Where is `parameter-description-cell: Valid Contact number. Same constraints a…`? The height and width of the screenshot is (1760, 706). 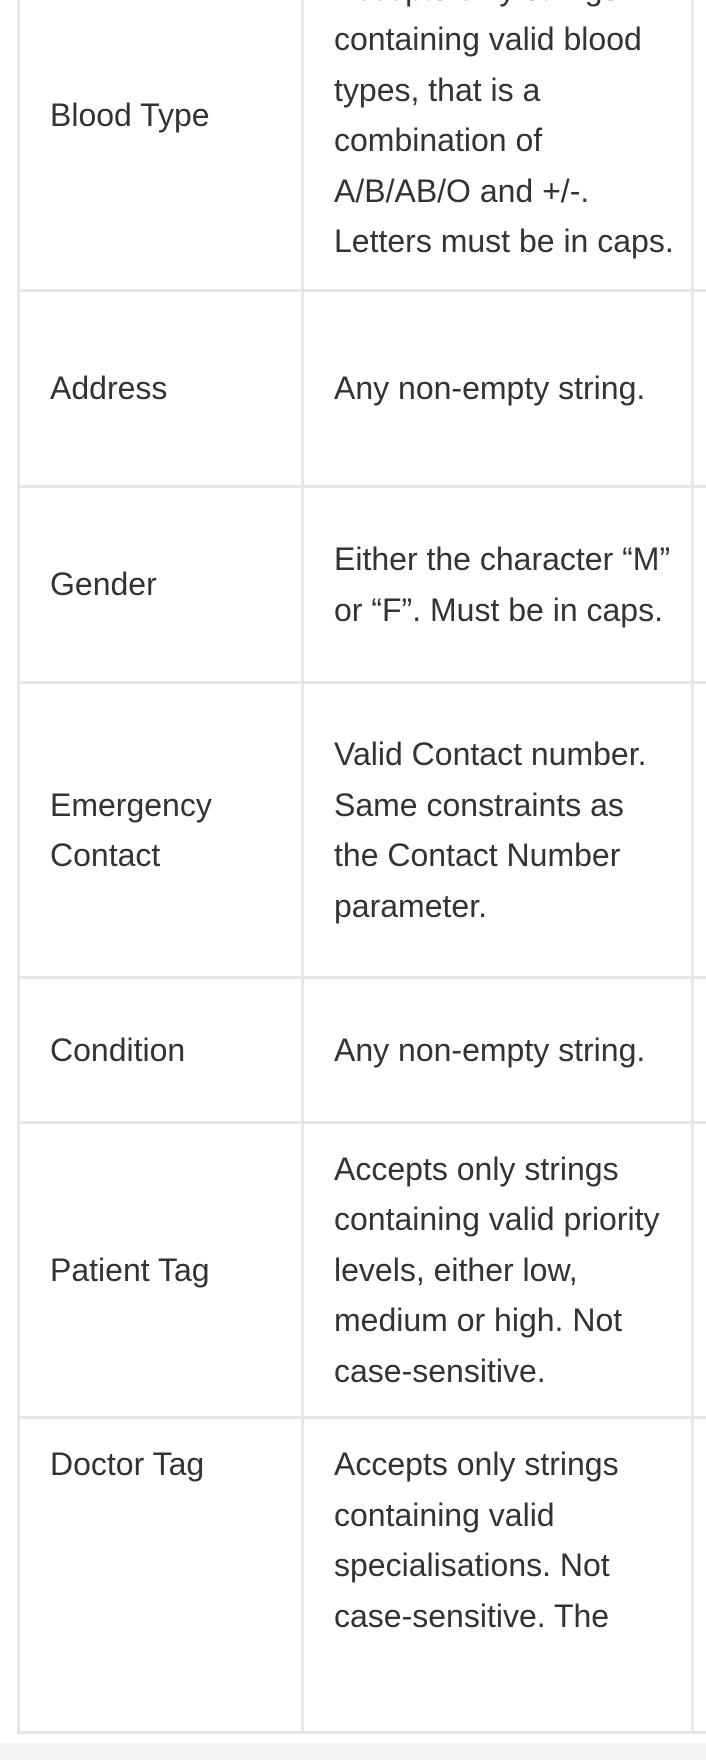 parameter-description-cell: Valid Contact number. Same constraints a… is located at coordinates (497, 830).